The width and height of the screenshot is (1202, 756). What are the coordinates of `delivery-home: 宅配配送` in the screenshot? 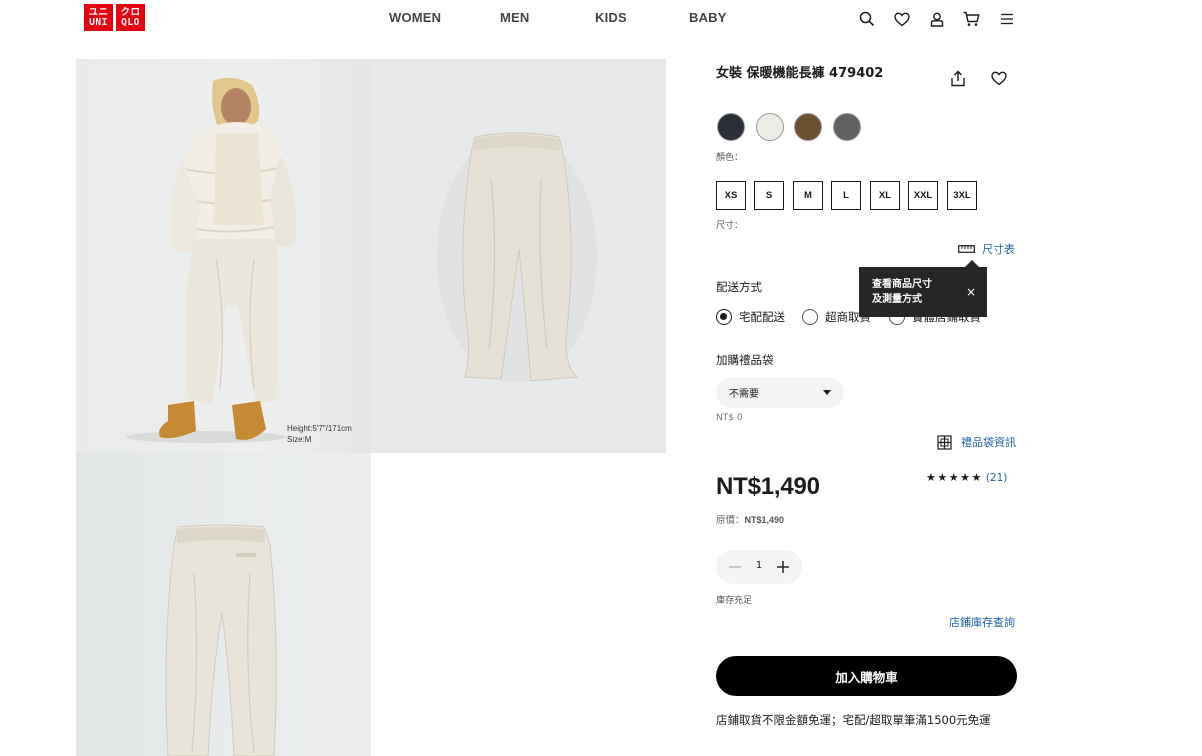 It's located at (750, 317).